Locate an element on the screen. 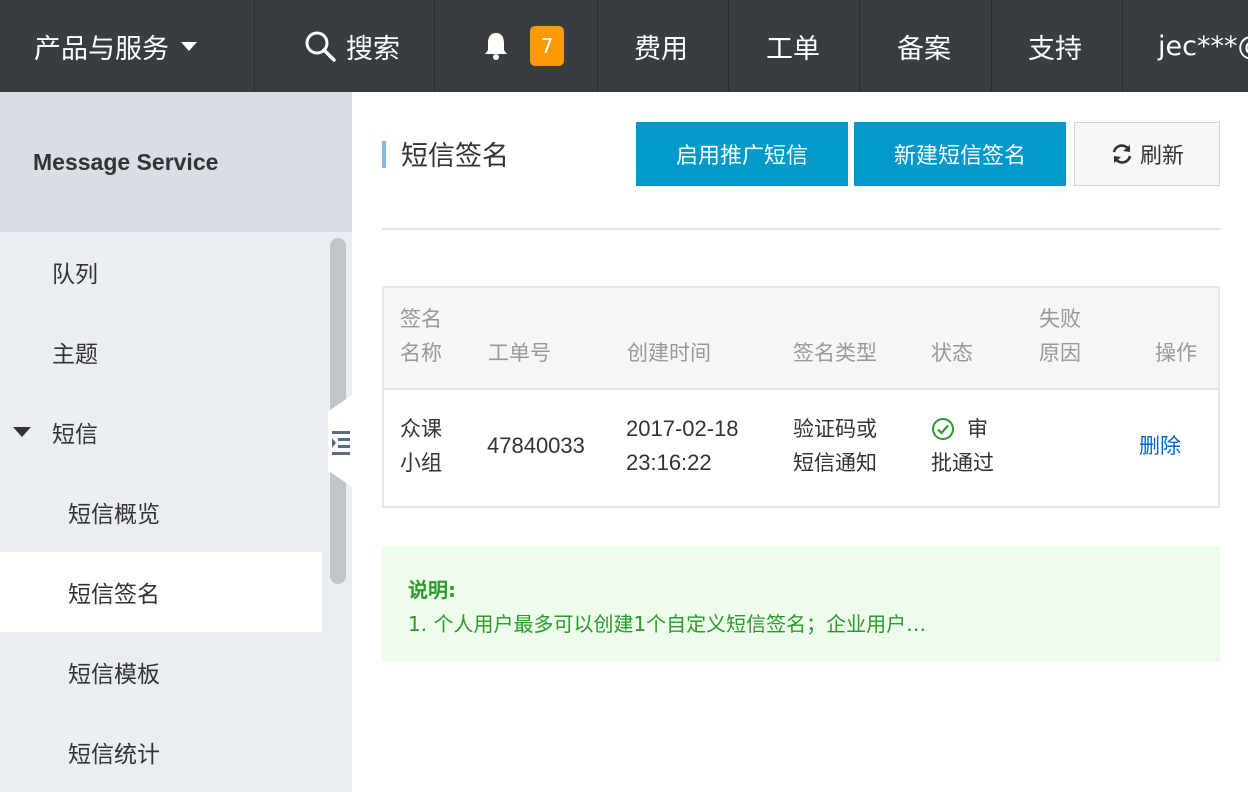 The height and width of the screenshot is (792, 1248). refresh-icon is located at coordinates (1122, 154).